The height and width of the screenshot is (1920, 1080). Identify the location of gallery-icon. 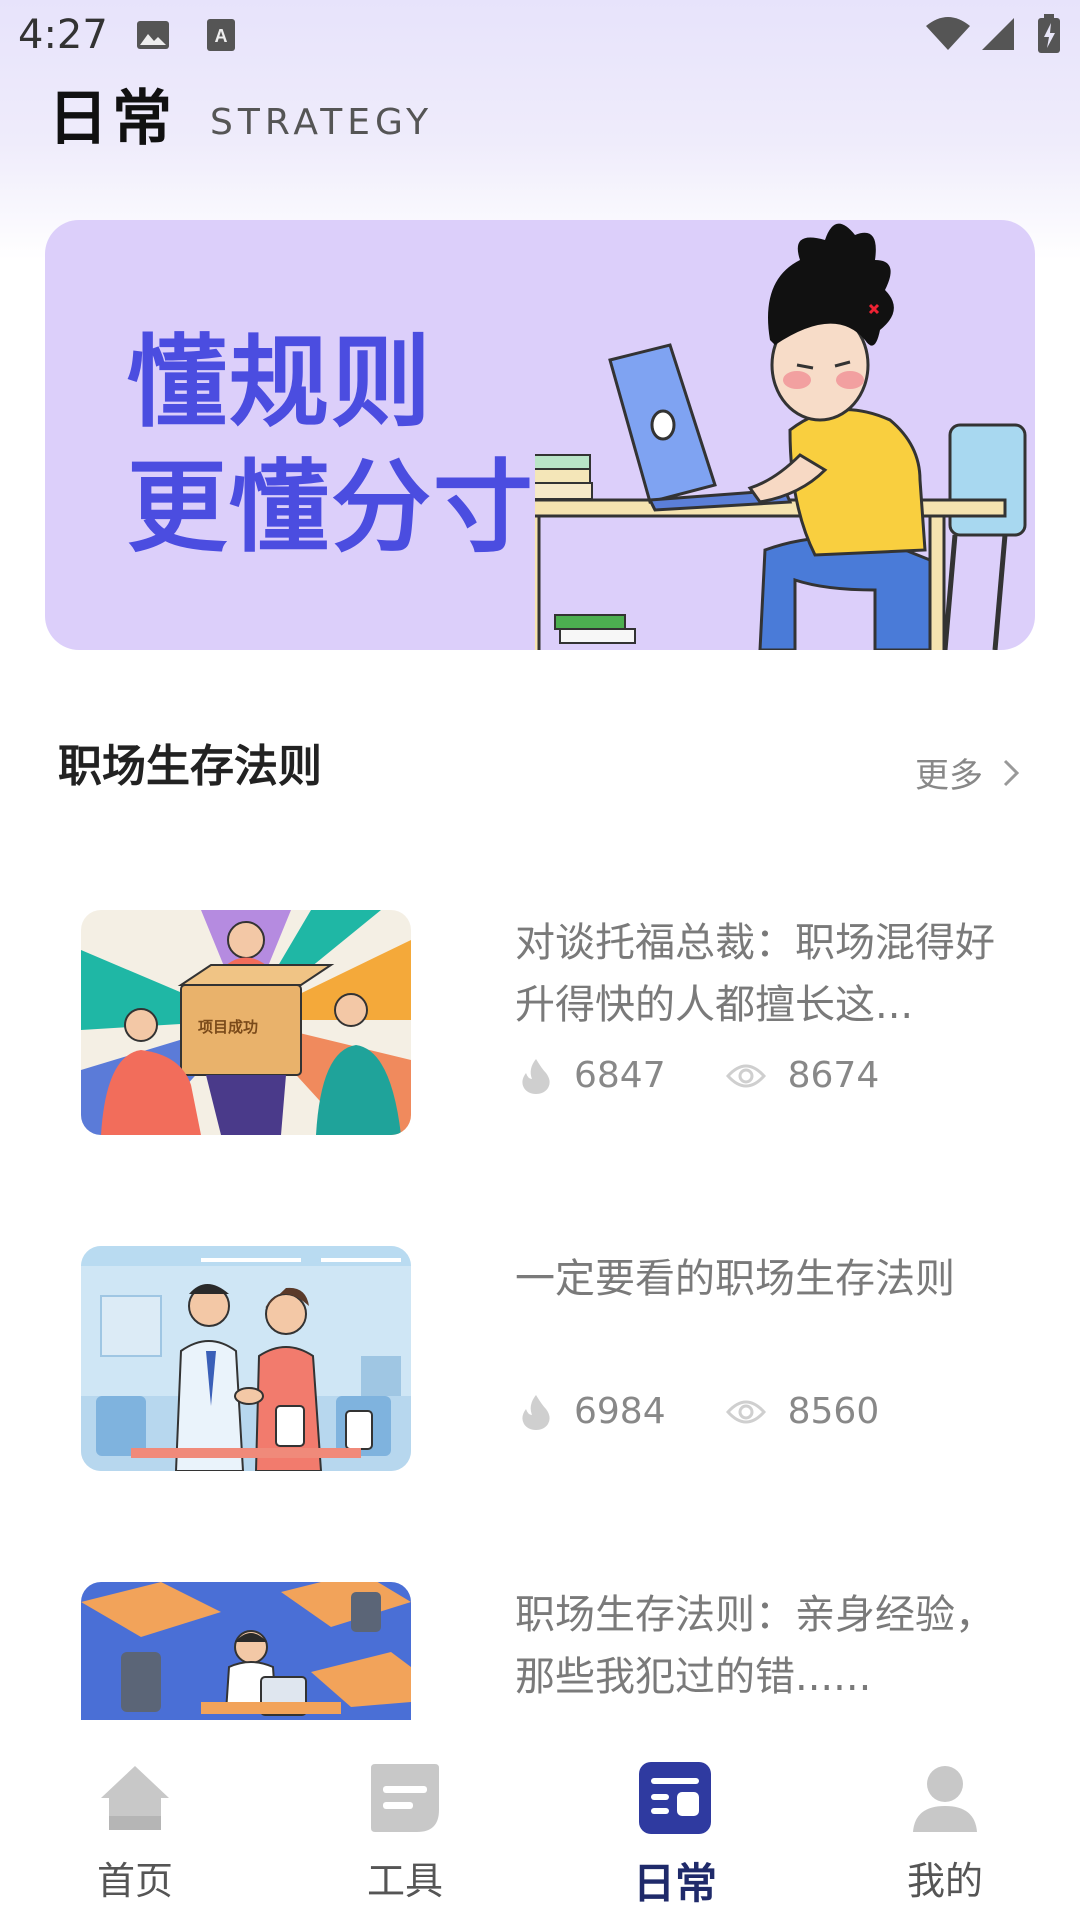
(153, 35).